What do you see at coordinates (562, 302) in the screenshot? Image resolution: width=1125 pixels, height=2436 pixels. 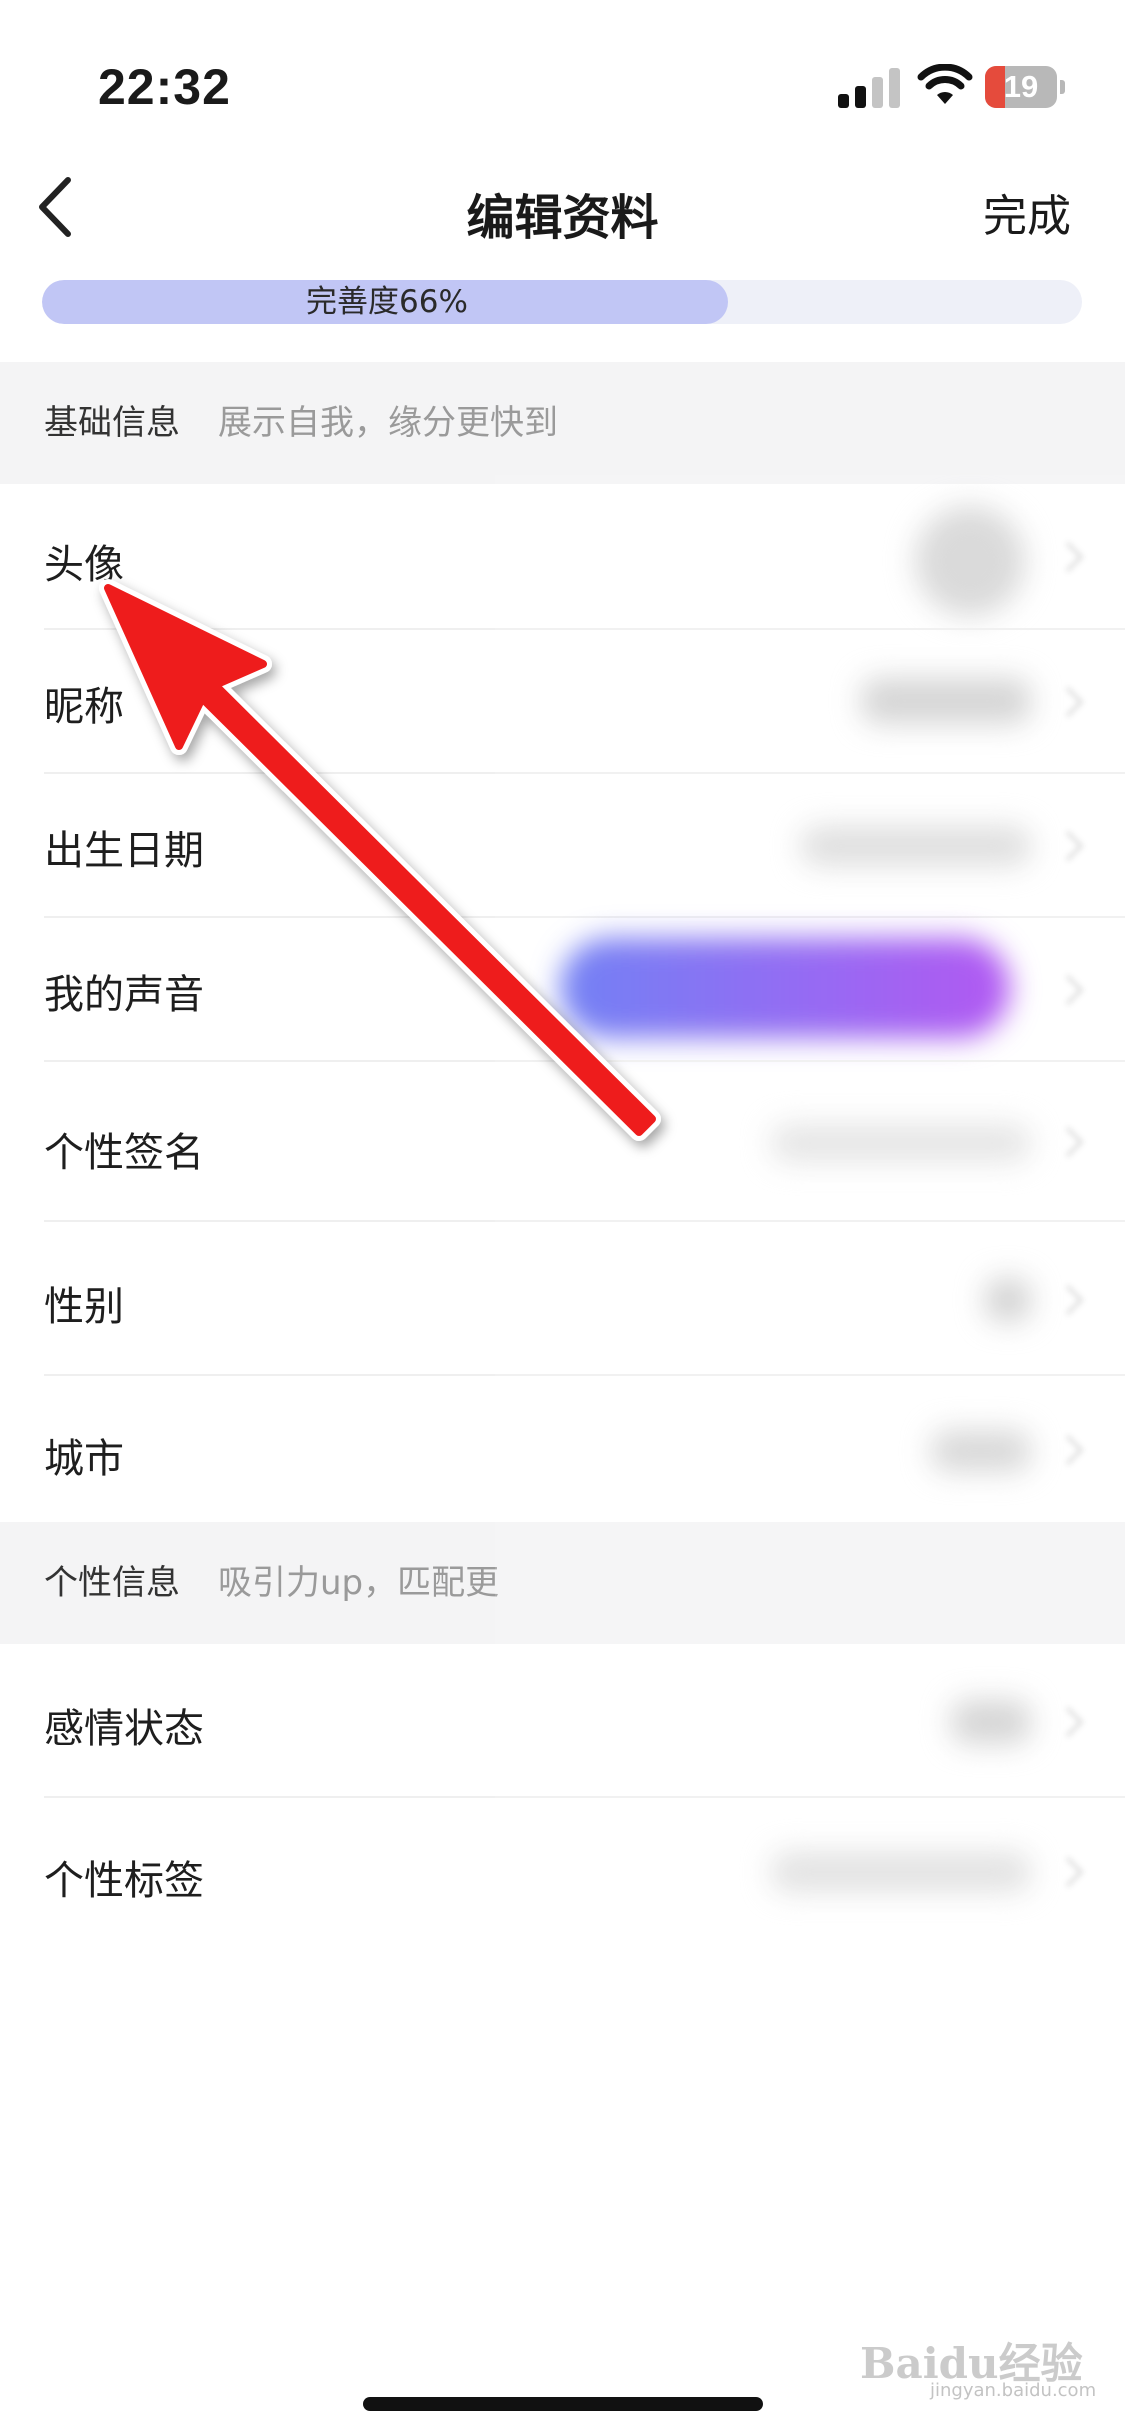 I see `profile-completion-progress: 完善度66%` at bounding box center [562, 302].